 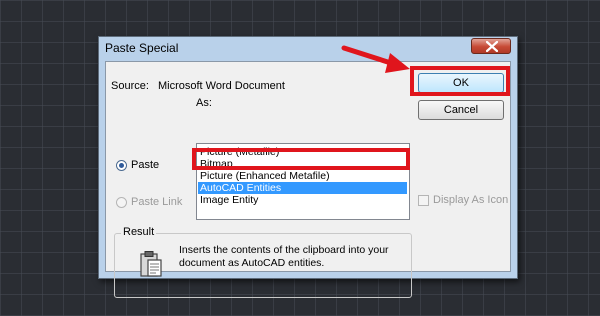 I want to click on display-as-icon-label: Display As Icon, so click(x=470, y=200).